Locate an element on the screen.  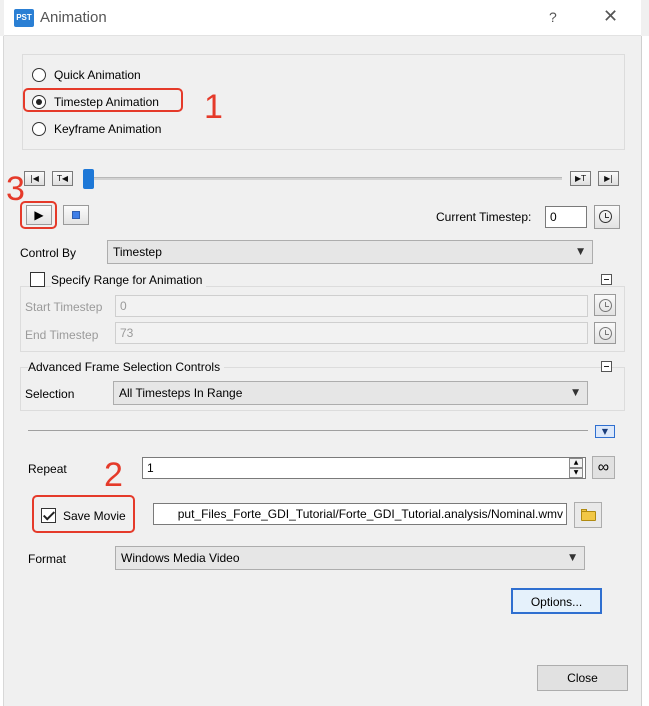
stop-button is located at coordinates (76, 215).